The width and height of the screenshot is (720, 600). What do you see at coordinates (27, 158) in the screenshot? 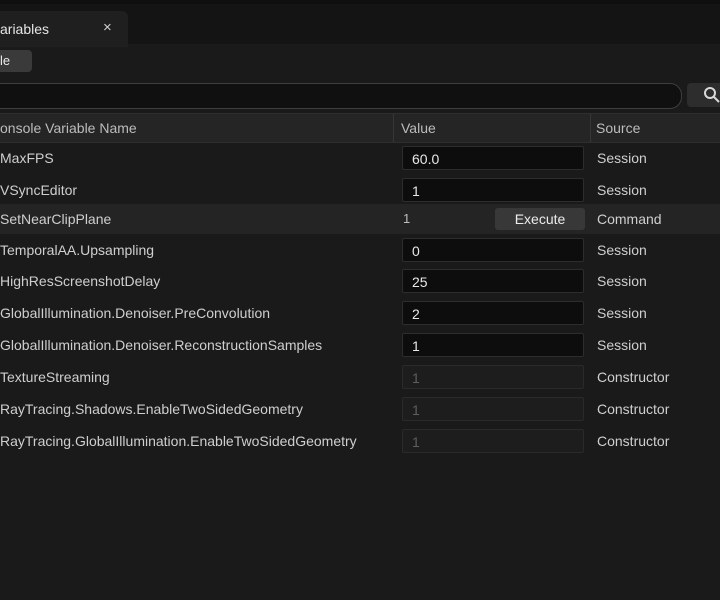
I see `variable-name: MaxFPS` at bounding box center [27, 158].